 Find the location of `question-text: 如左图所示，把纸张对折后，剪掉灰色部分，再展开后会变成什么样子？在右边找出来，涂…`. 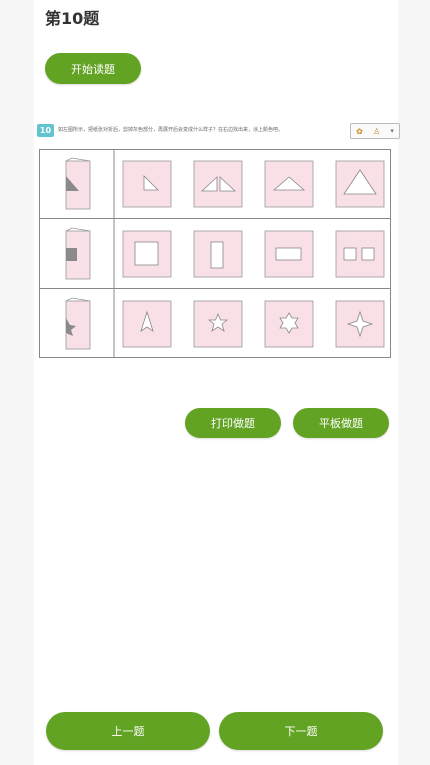

question-text: 如左图所示，把纸张对折后，剪掉灰色部分，再展开后会变成什么样子？在右边找出来，涂… is located at coordinates (171, 130).